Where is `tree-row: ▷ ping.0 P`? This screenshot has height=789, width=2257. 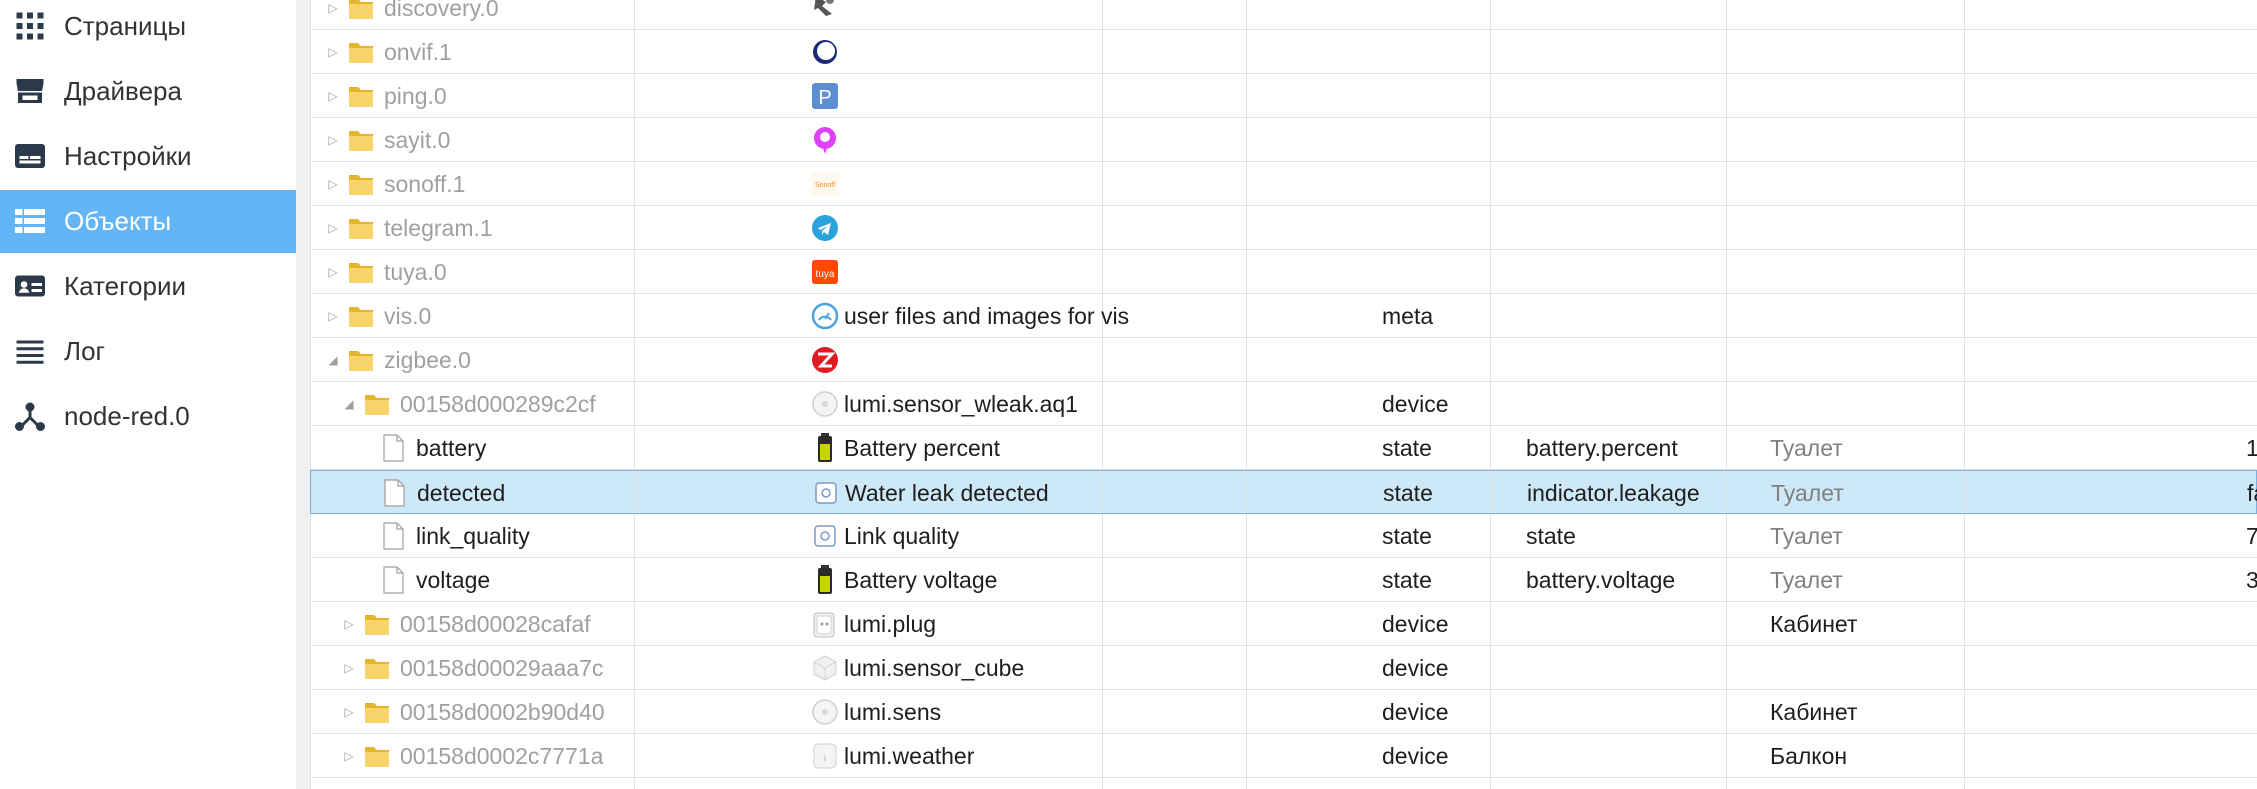
tree-row: ▷ ping.0 P is located at coordinates (1283, 96).